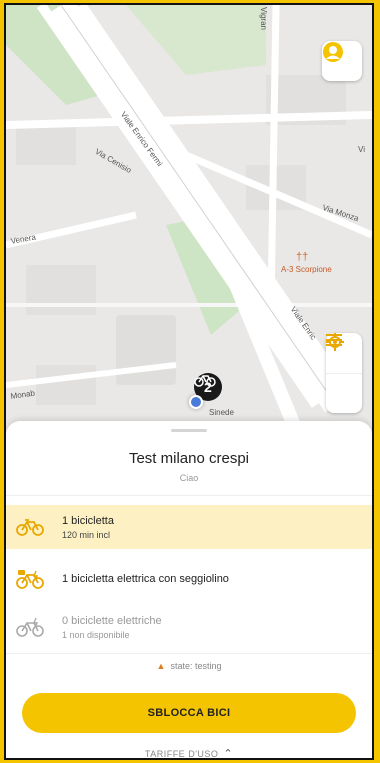 The width and height of the screenshot is (380, 763). I want to click on chevron-up-icon: ⌃, so click(228, 754).